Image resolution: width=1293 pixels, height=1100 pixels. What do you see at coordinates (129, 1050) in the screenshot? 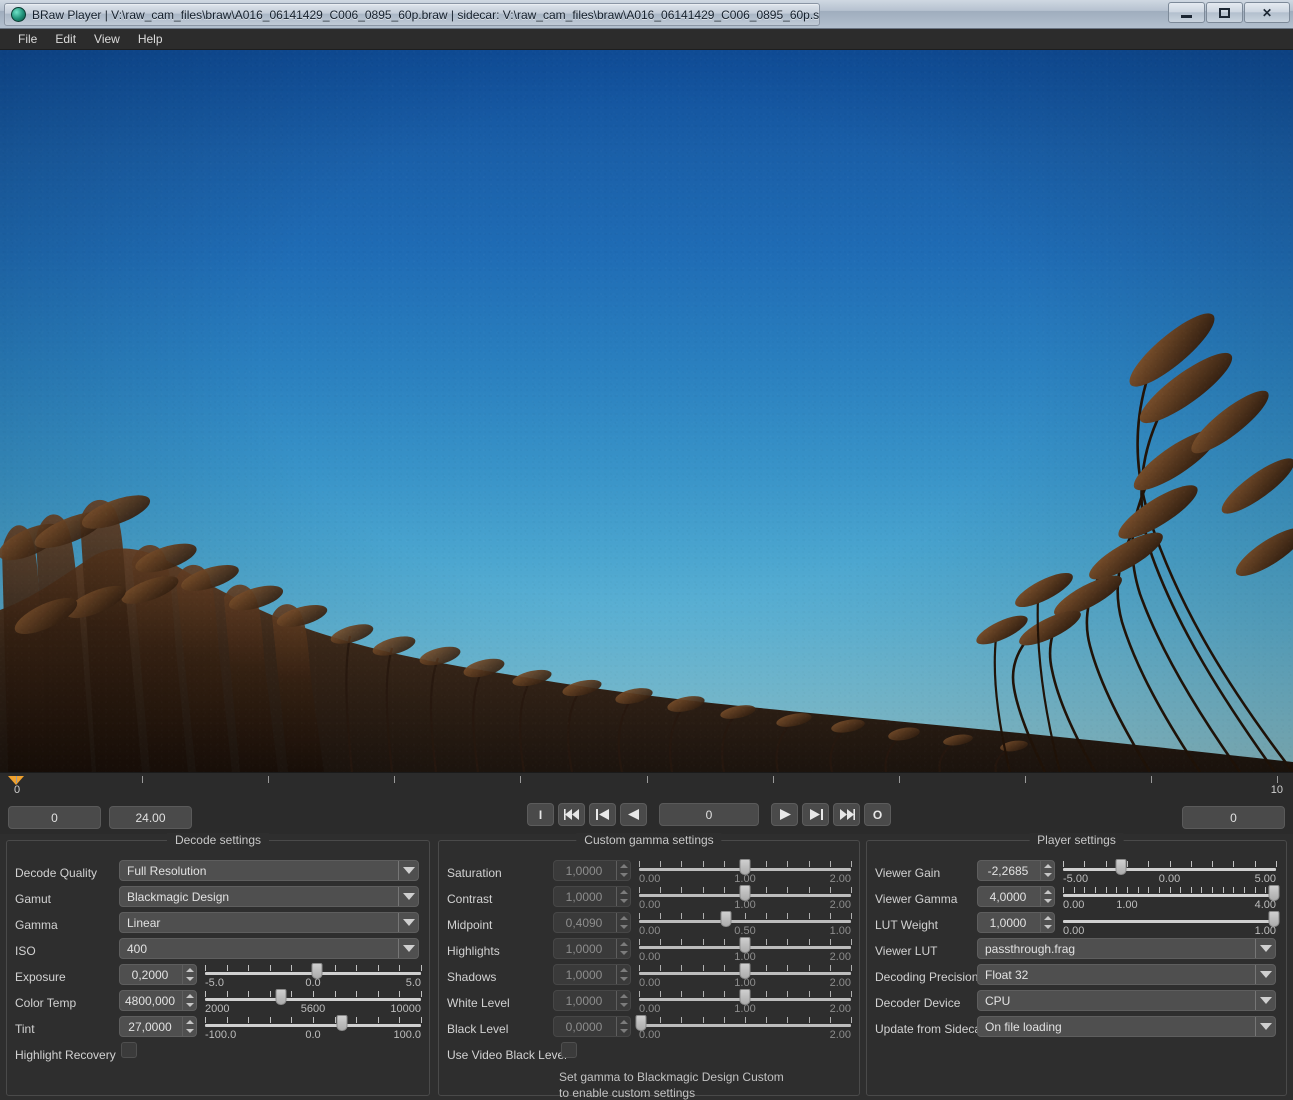
I see `highlight-recovery-checkbox` at bounding box center [129, 1050].